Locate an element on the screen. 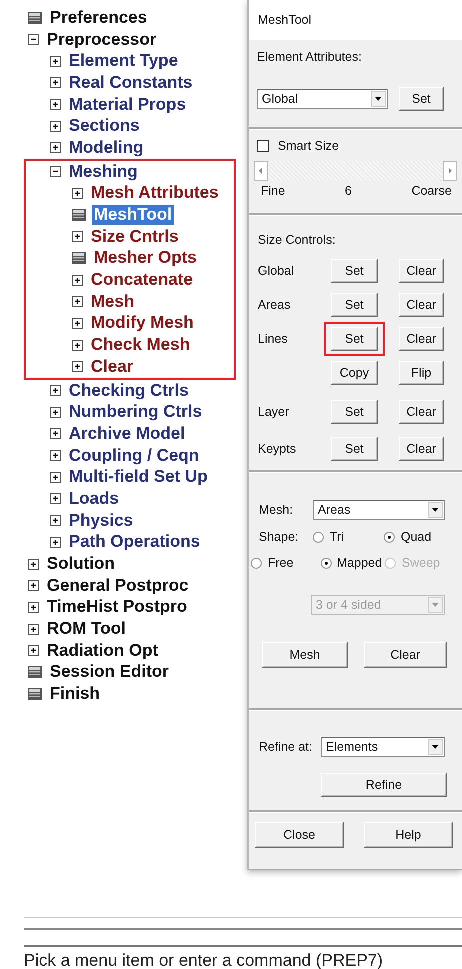 The height and width of the screenshot is (969, 462). radio-label: Sweep is located at coordinates (421, 563).